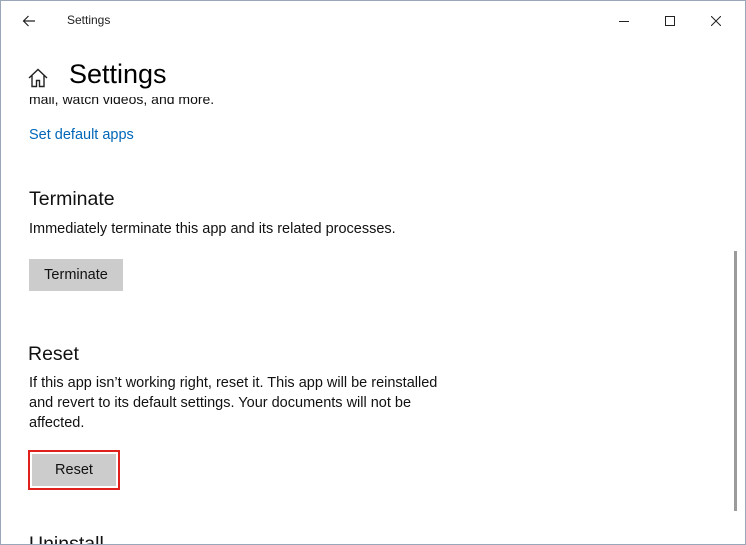  I want to click on home-icon, so click(38, 78).